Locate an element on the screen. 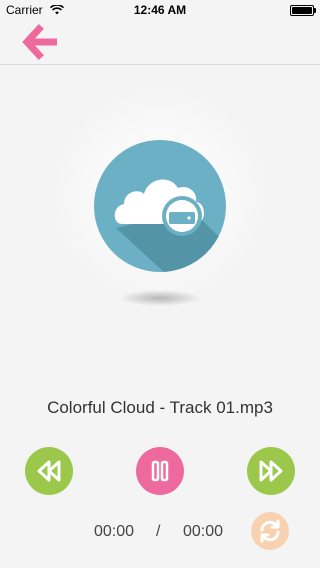 Image resolution: width=320 pixels, height=568 pixels. rewind-icon is located at coordinates (49, 471).